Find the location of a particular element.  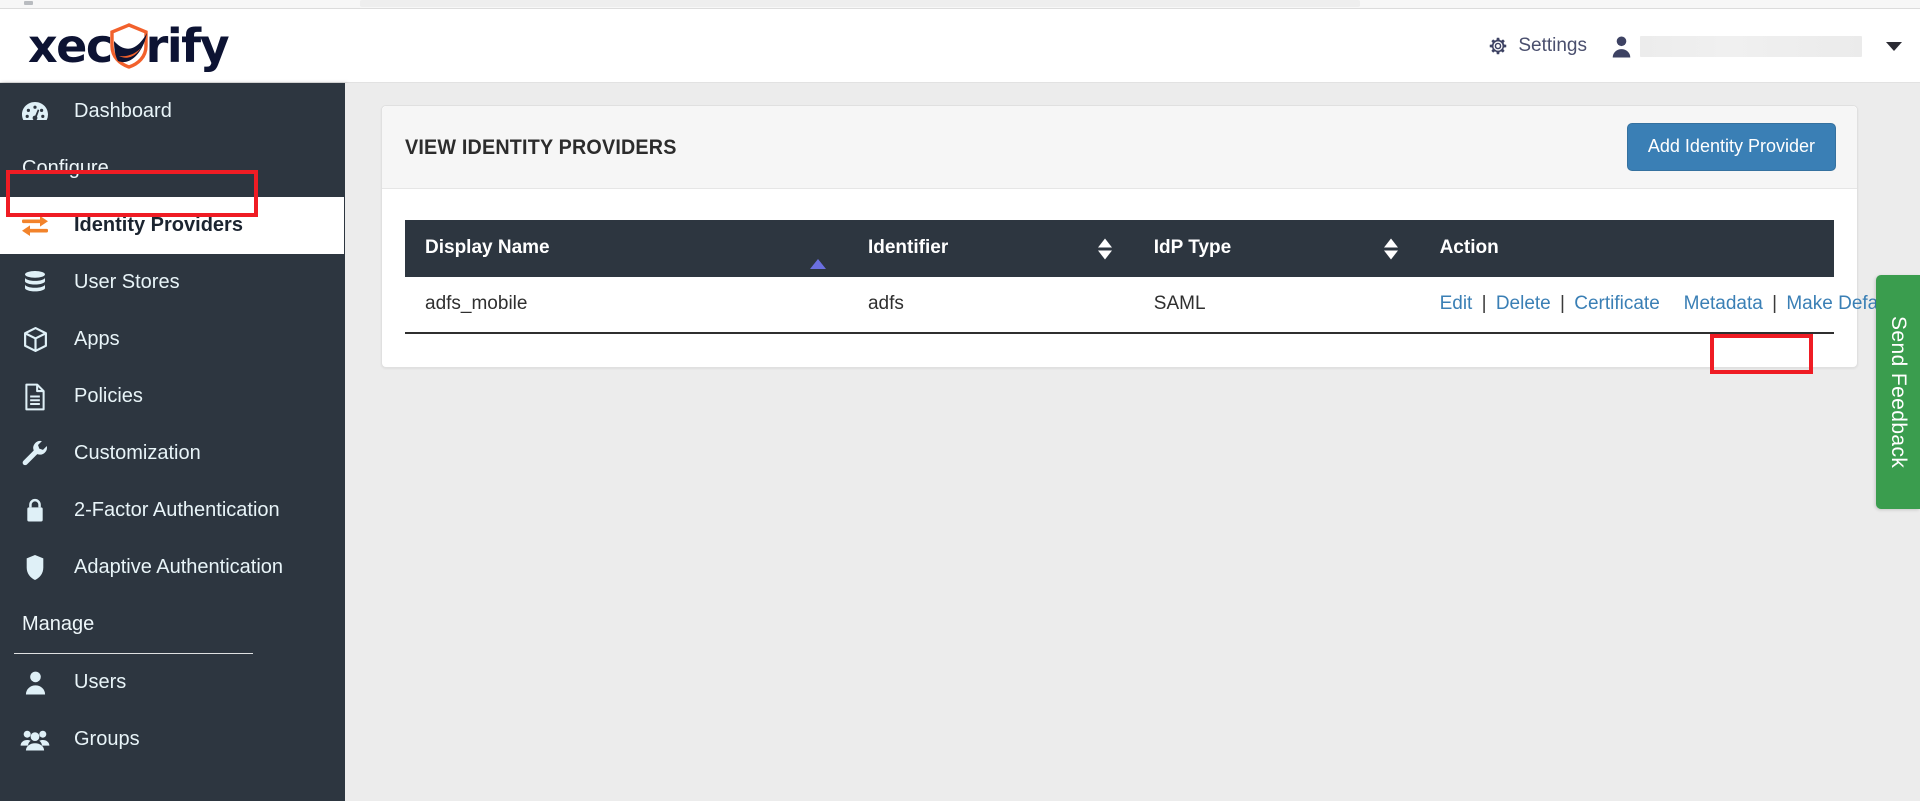

user-menu is located at coordinates (1756, 46).